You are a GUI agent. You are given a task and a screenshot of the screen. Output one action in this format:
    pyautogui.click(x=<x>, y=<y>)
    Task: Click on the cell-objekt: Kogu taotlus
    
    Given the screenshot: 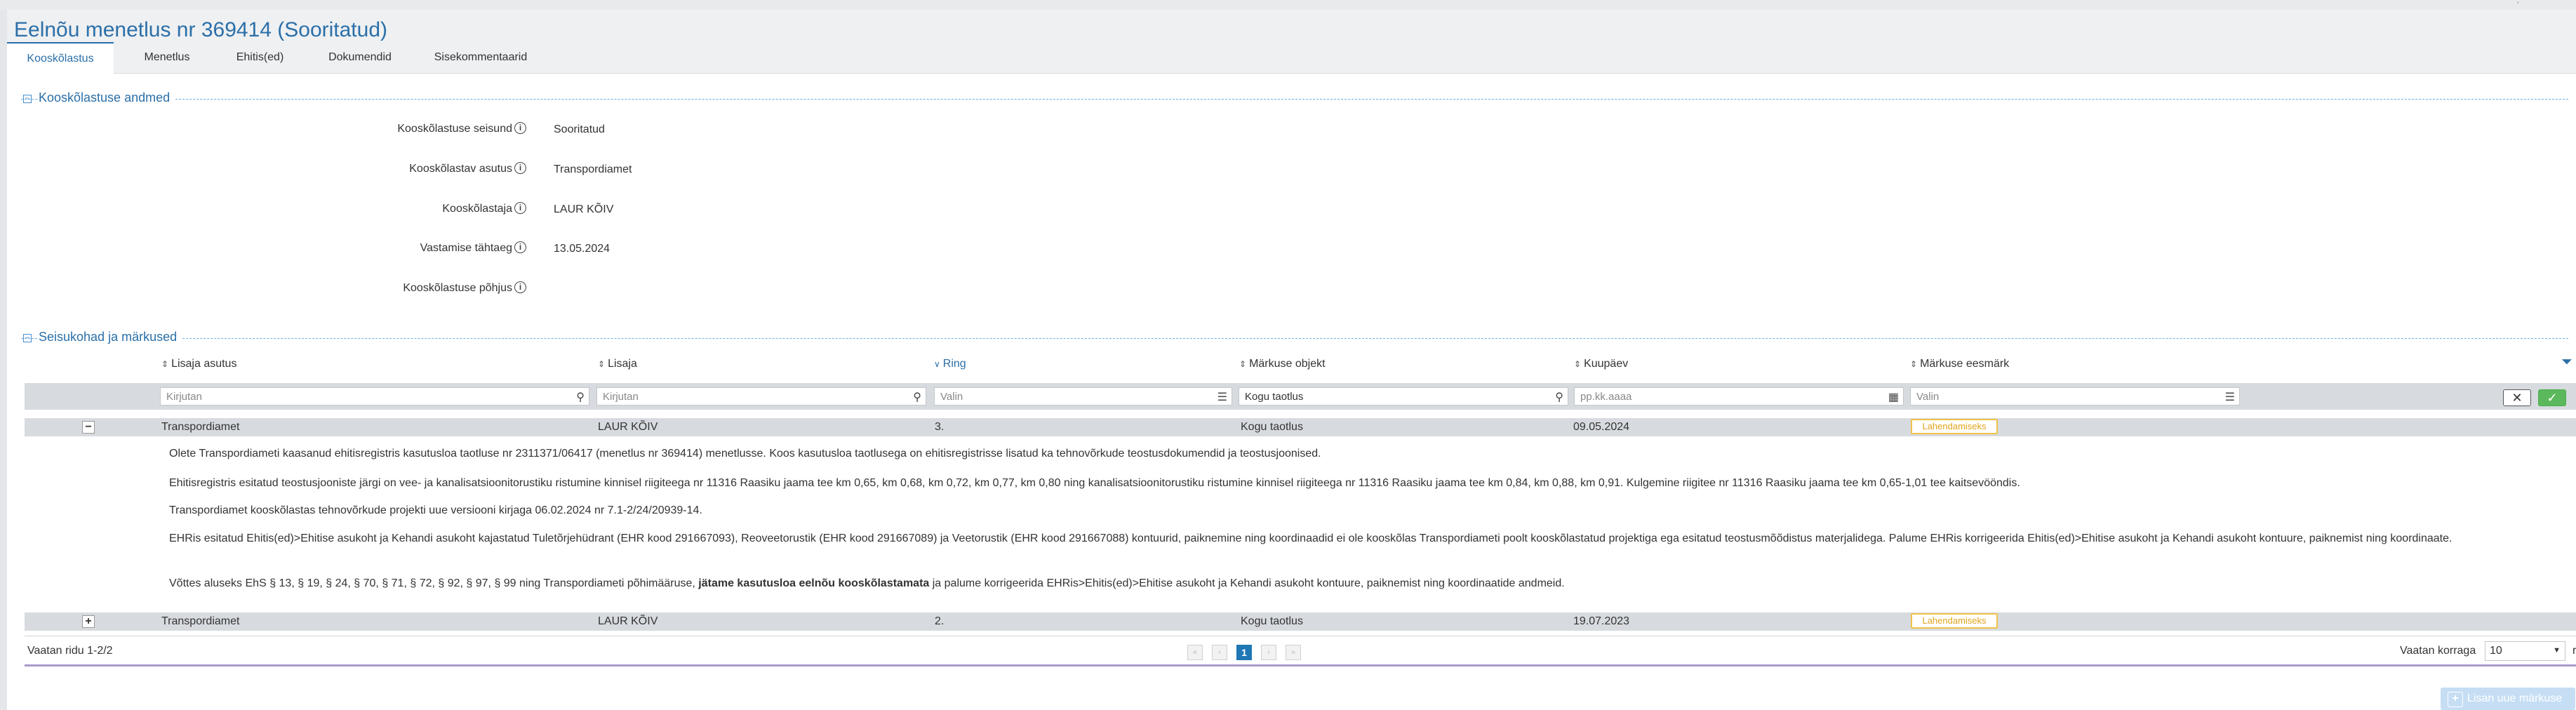 What is the action you would take?
    pyautogui.click(x=1272, y=621)
    